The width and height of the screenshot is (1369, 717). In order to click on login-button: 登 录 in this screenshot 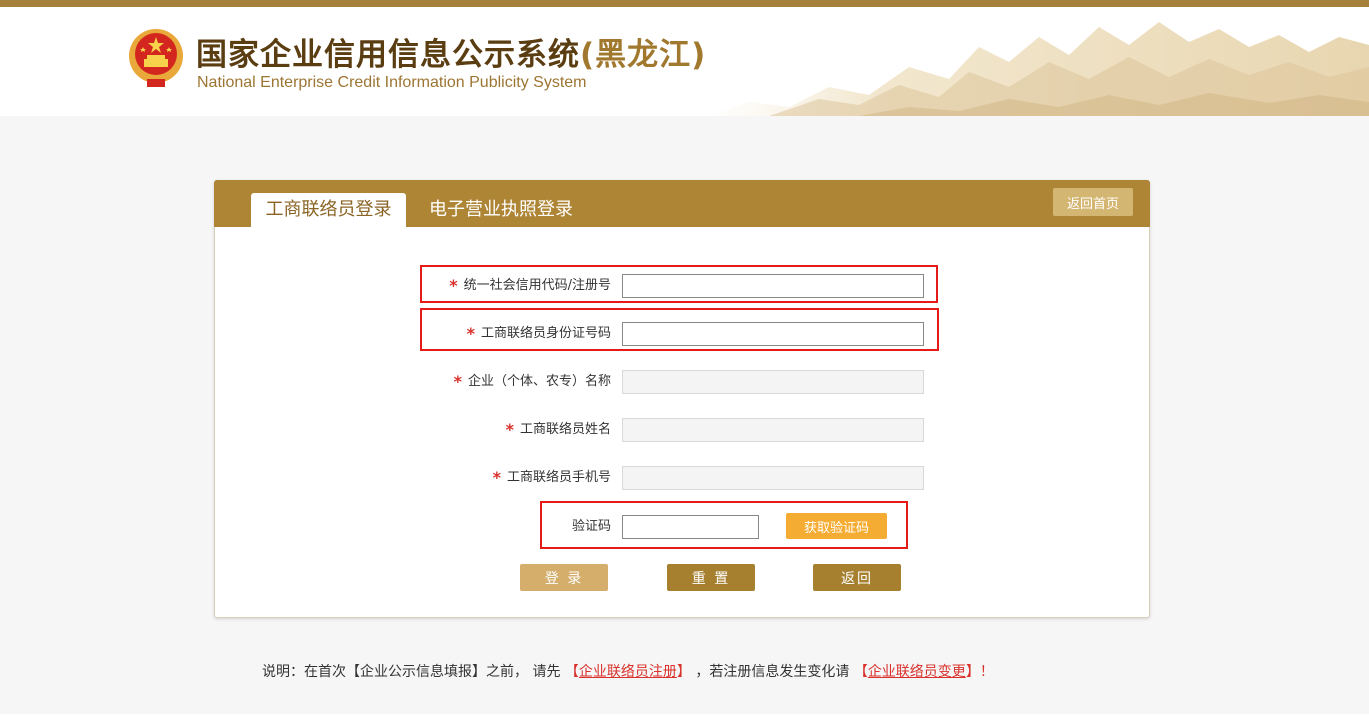, I will do `click(564, 577)`.